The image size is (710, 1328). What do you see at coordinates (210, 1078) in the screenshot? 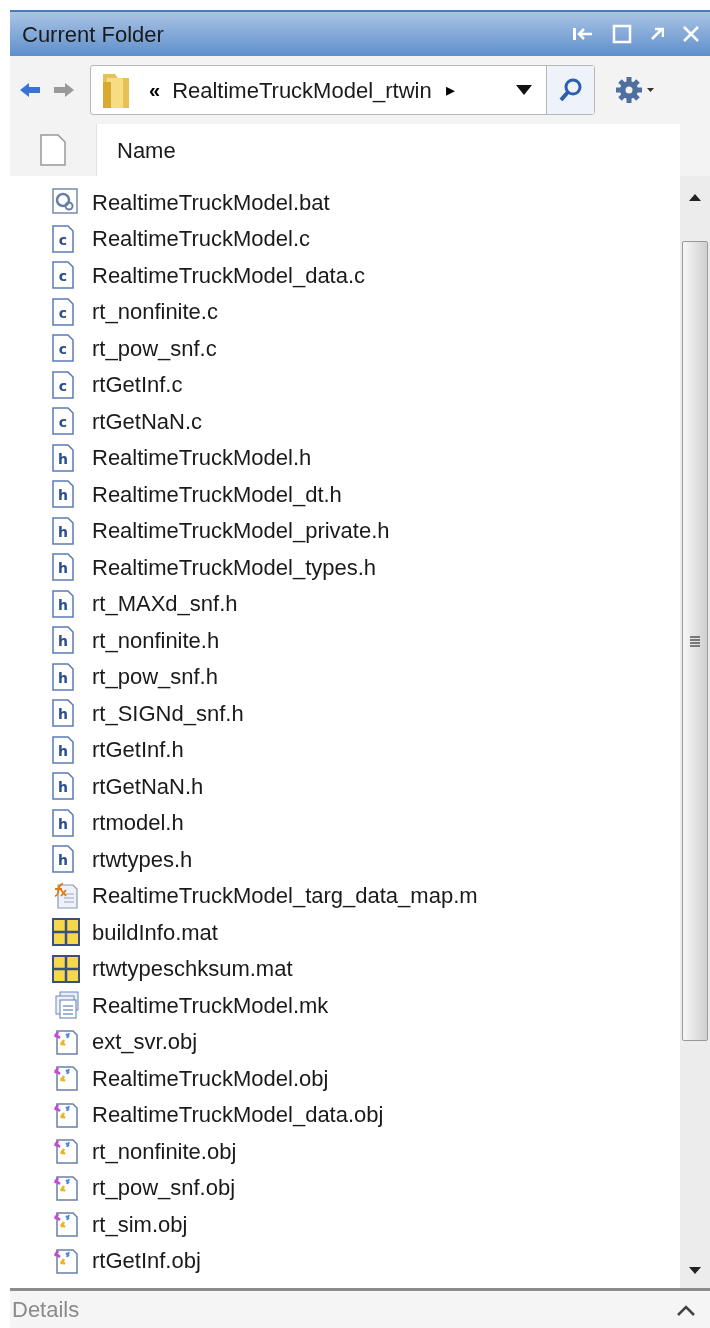
I see `file-name: RealtimeTruckModel.obj` at bounding box center [210, 1078].